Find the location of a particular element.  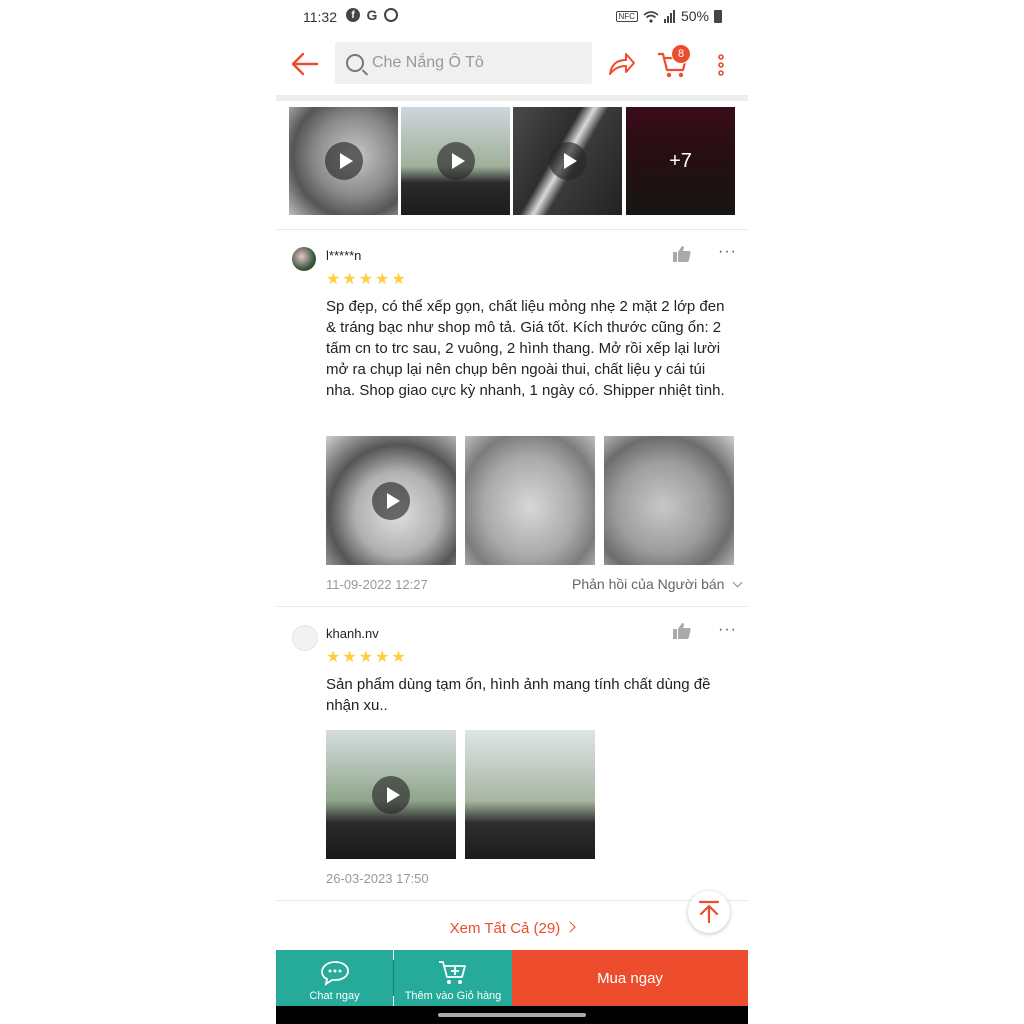

gallery-more-count: +7 is located at coordinates (680, 161).